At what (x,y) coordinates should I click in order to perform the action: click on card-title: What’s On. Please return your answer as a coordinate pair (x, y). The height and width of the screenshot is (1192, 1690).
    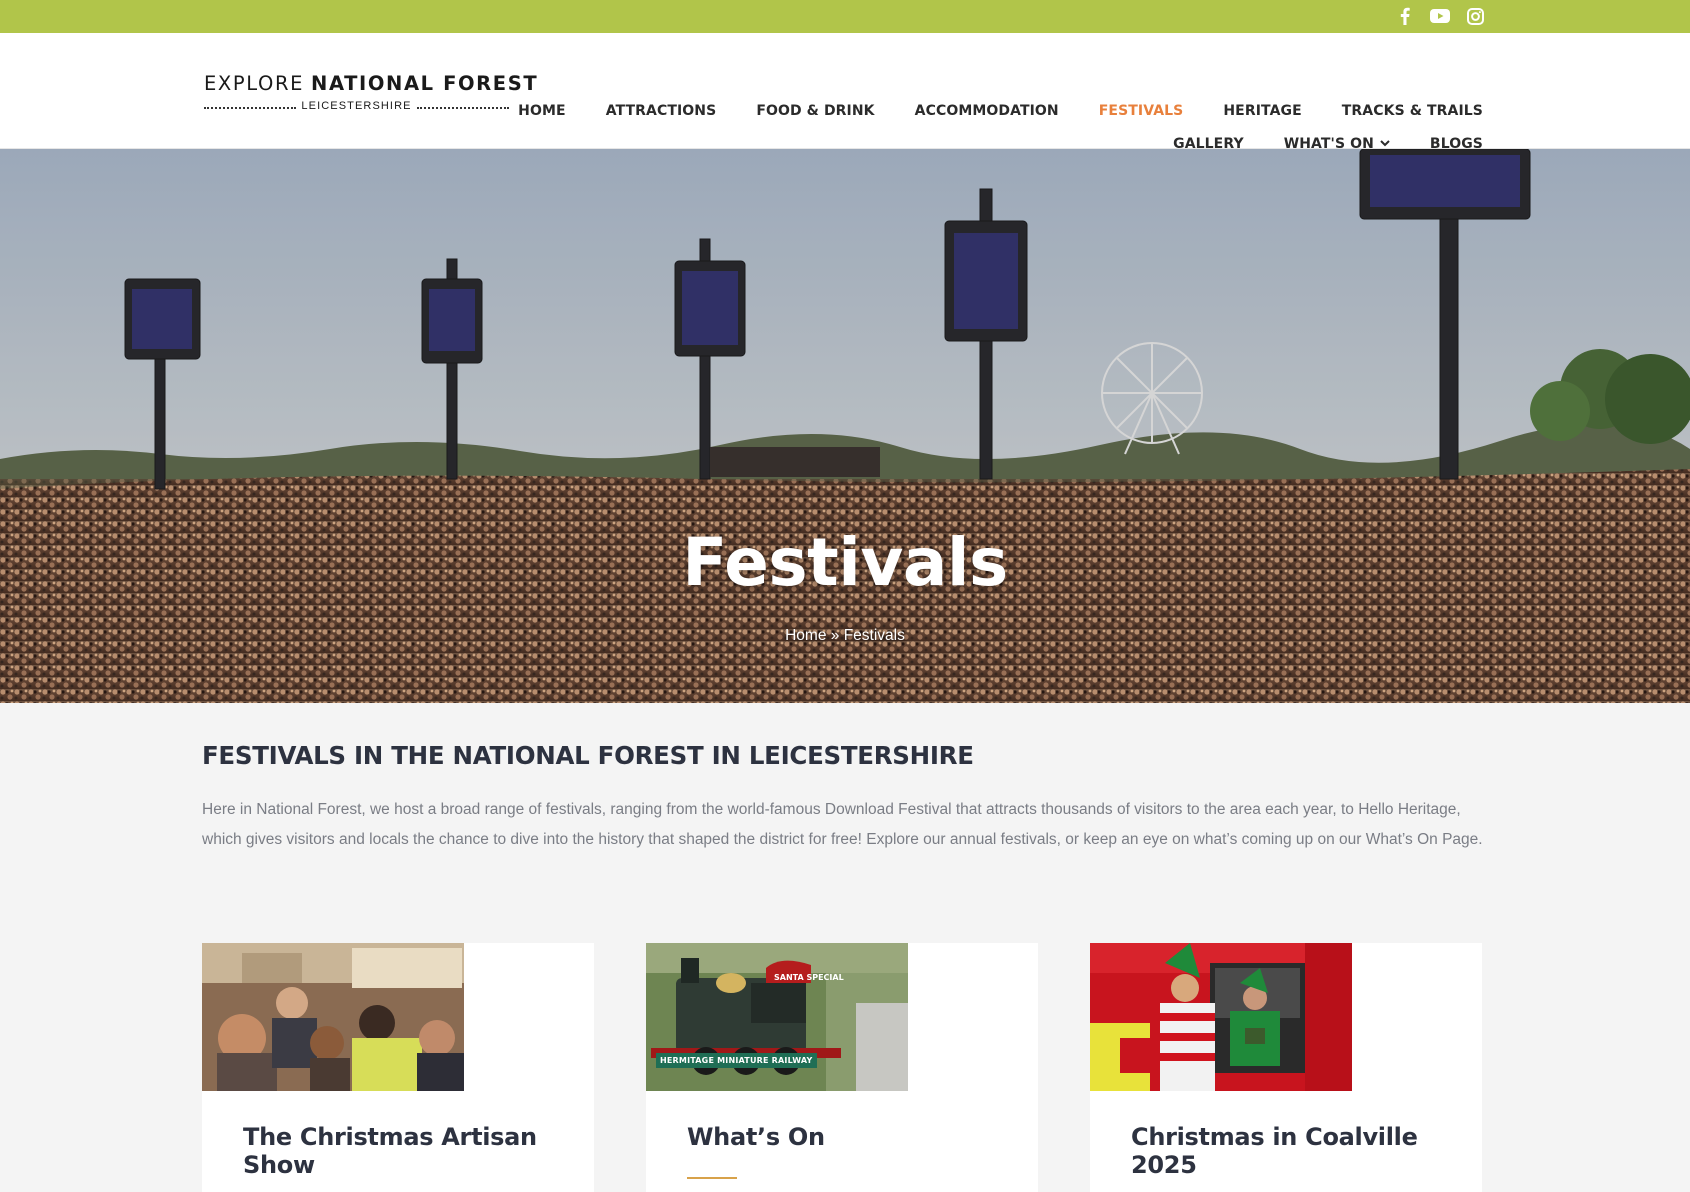
    Looking at the image, I should click on (847, 1137).